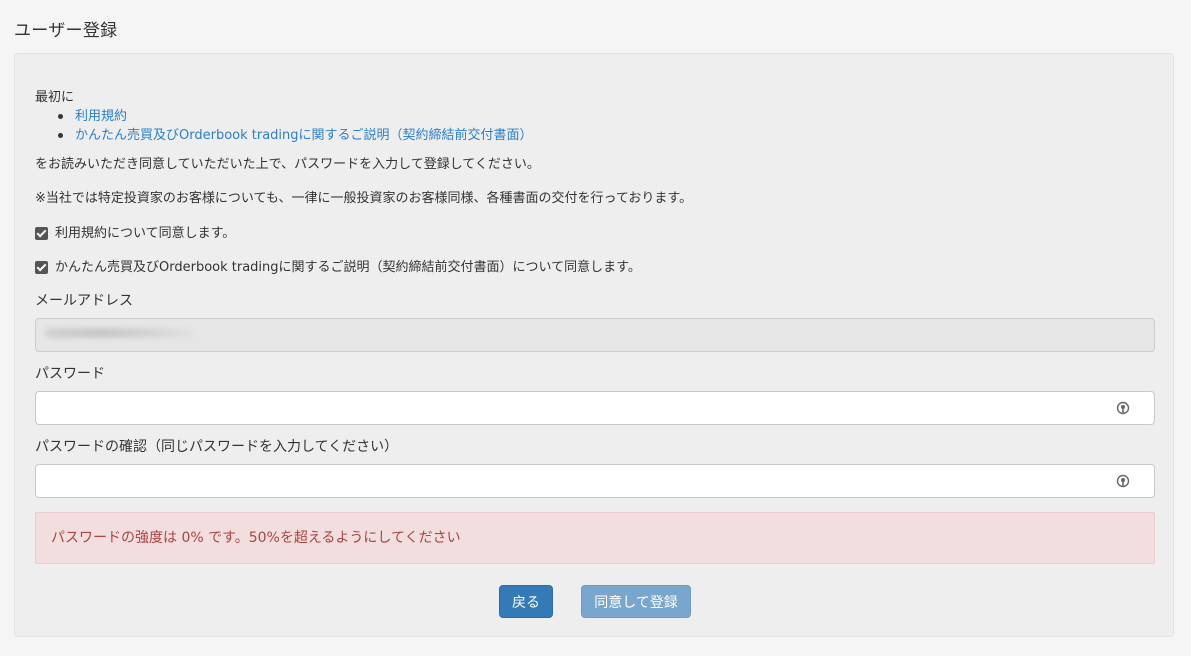  I want to click on agree-terms-checkbox, so click(41, 233).